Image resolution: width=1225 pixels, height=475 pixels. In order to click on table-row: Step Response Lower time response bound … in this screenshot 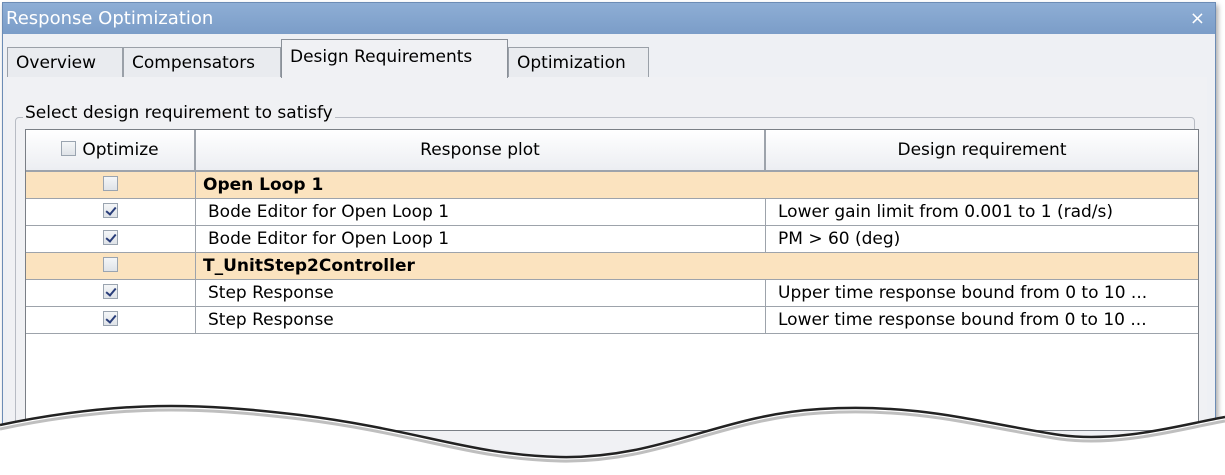, I will do `click(612, 320)`.